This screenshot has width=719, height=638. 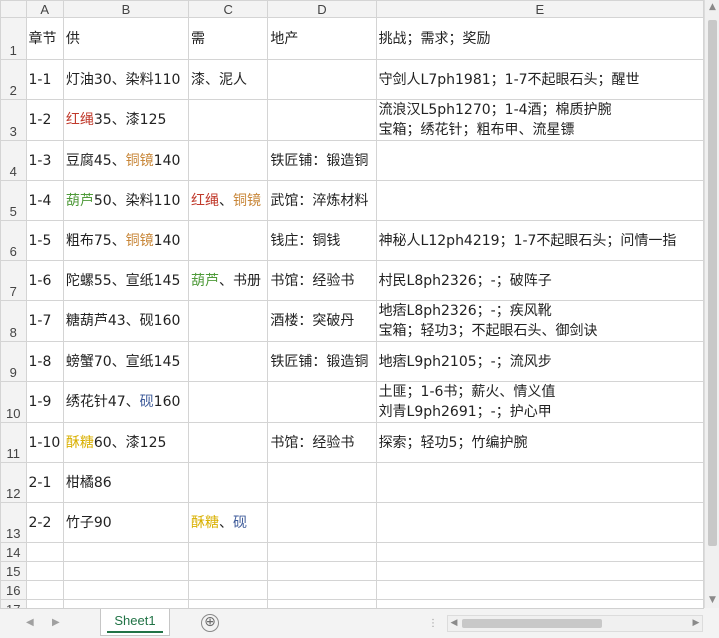 I want to click on cell-chapter: 1-10, so click(x=44, y=442).